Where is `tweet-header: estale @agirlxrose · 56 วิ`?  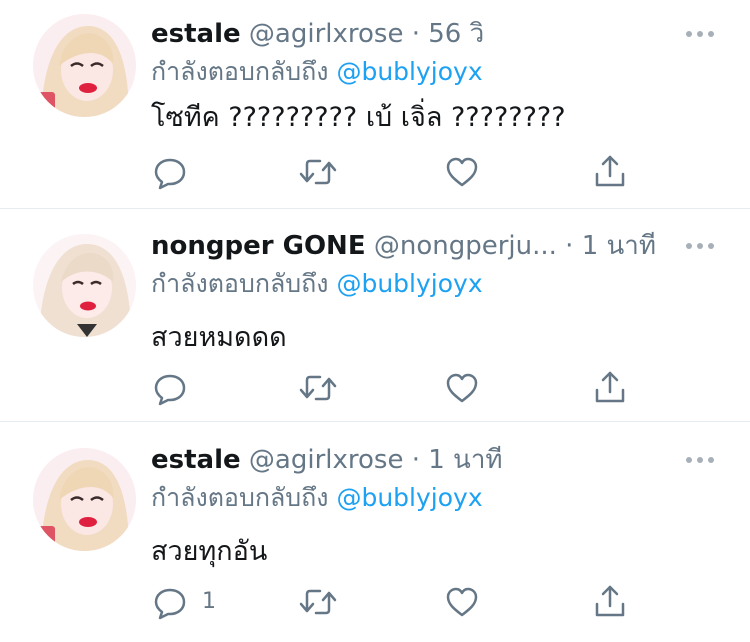
tweet-header: estale @agirlxrose · 56 วิ is located at coordinates (317, 34).